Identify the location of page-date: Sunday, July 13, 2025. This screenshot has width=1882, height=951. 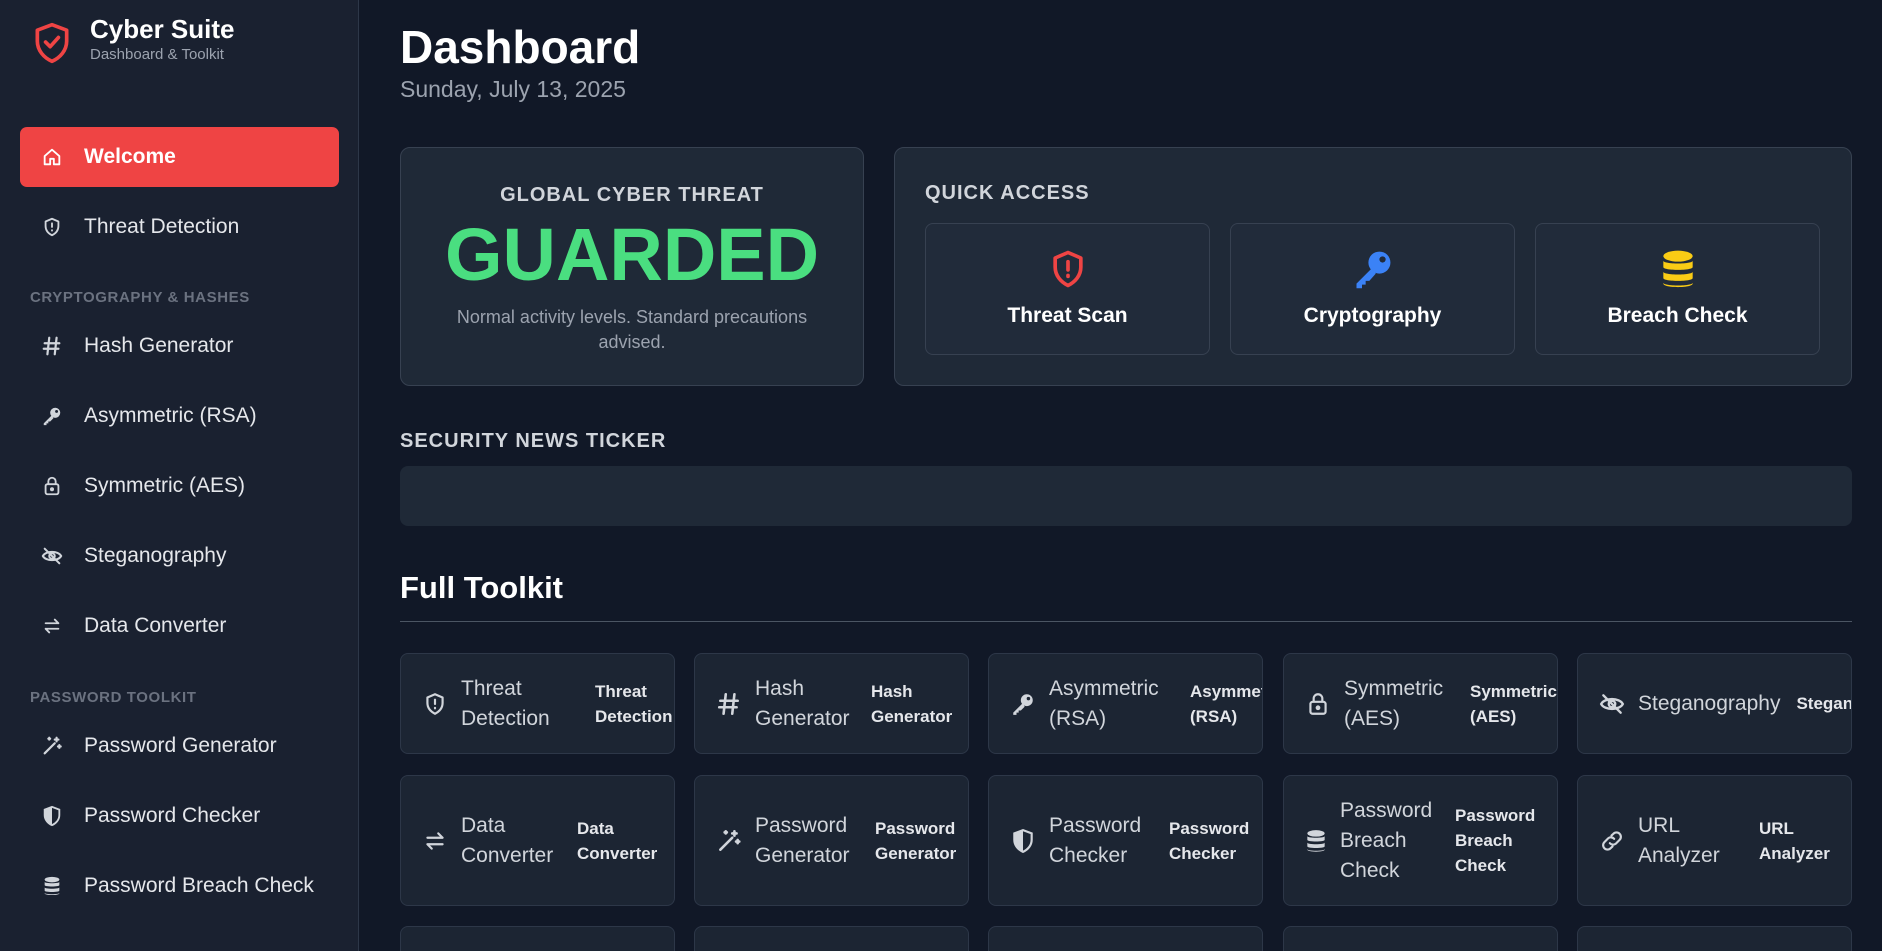
(513, 89).